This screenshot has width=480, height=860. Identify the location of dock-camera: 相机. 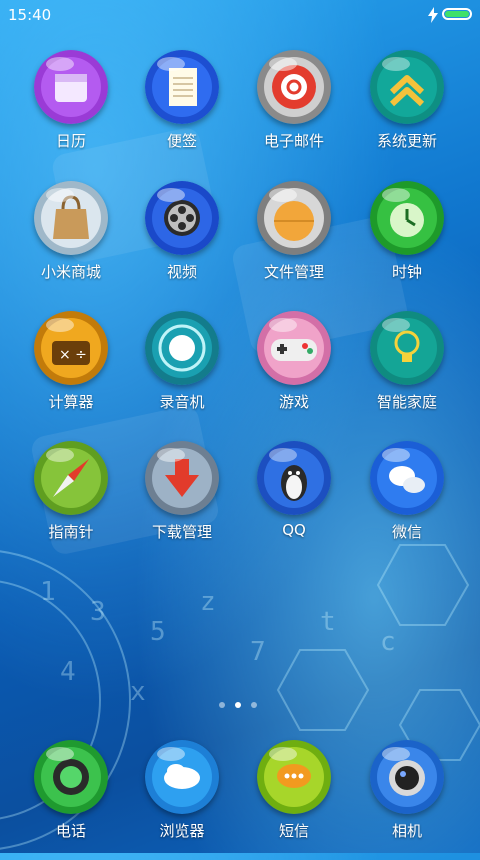
(407, 800).